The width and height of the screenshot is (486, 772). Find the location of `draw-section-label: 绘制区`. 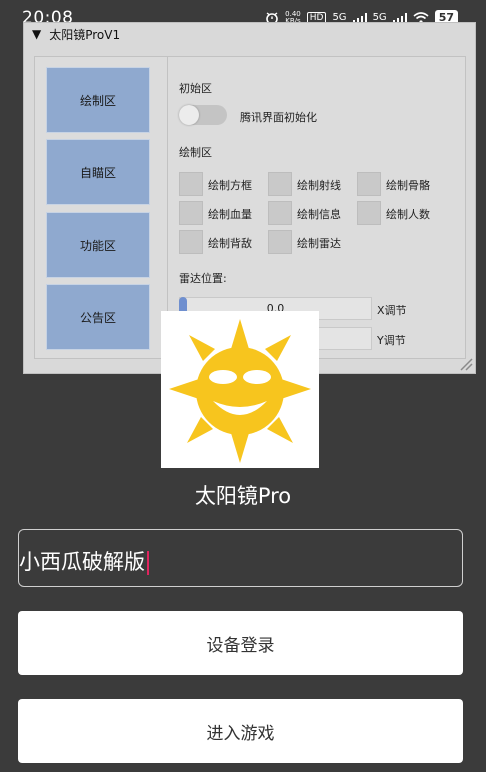

draw-section-label: 绘制区 is located at coordinates (195, 152).